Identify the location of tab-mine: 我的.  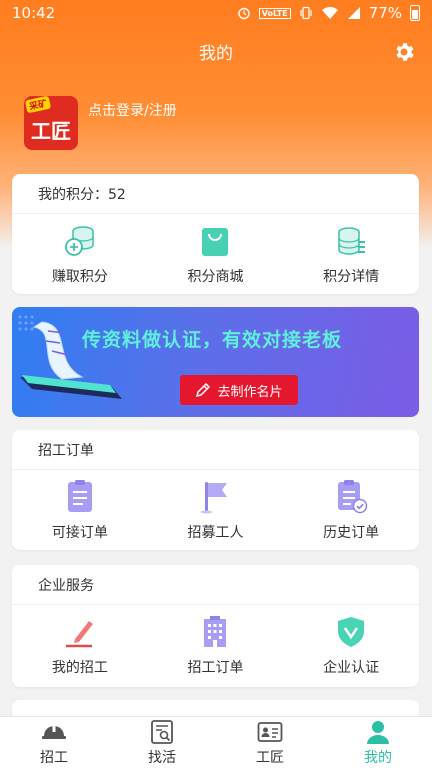
(378, 743).